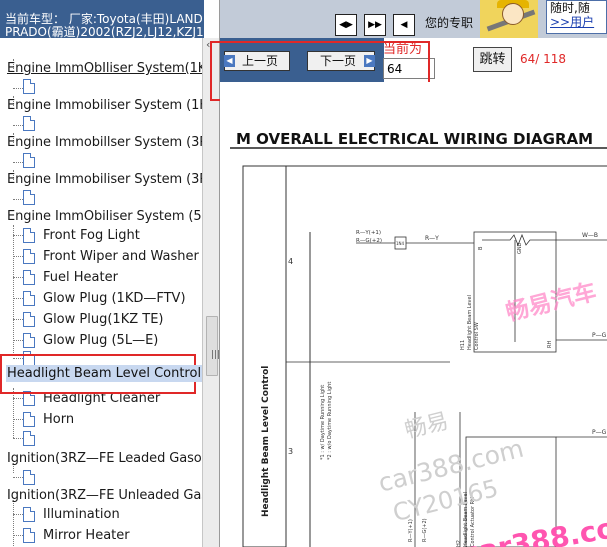  I want to click on tree-leaf: Front Fog Light, so click(100, 235).